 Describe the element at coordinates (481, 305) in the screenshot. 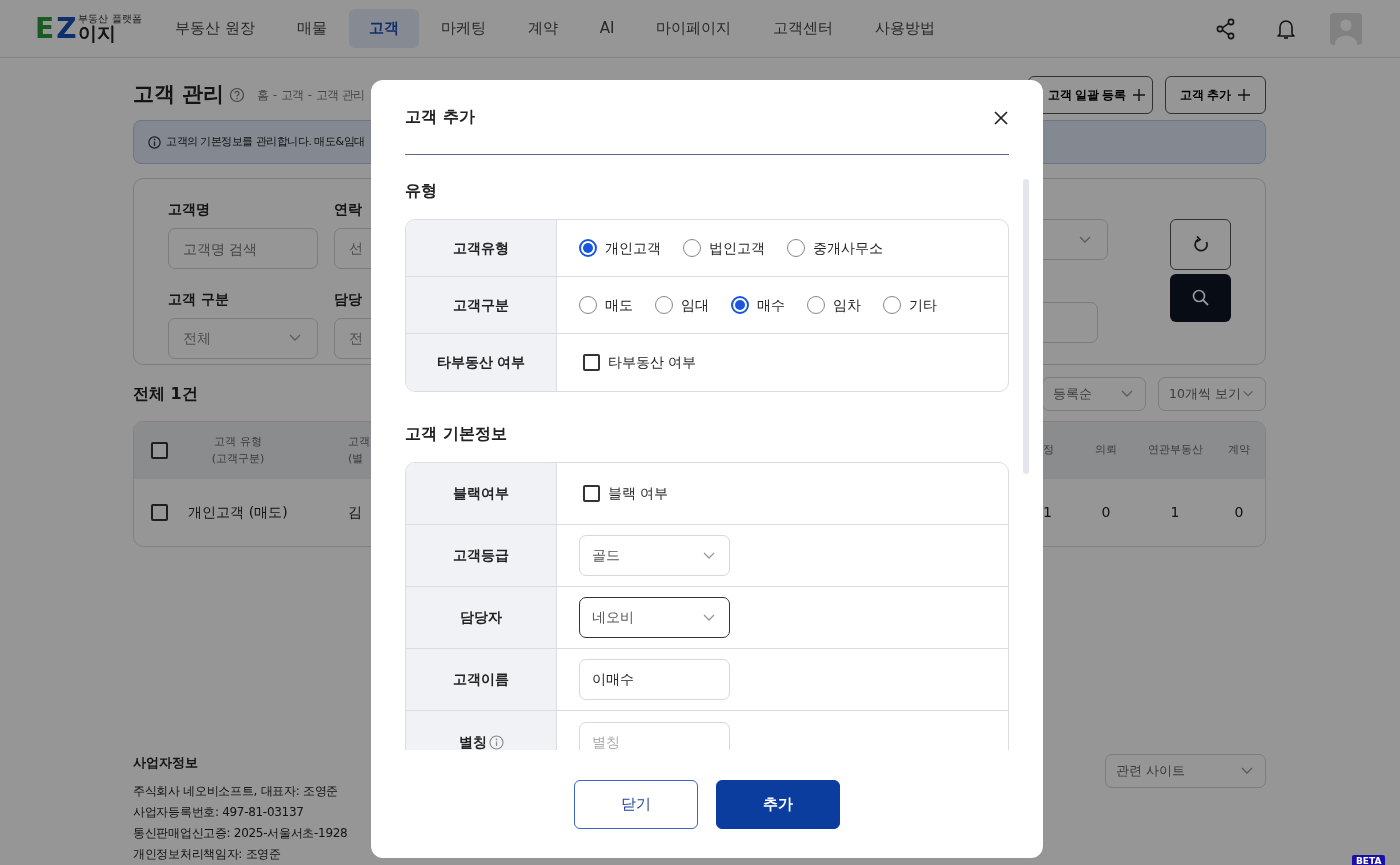

I see `field-label: 고객구분` at that location.